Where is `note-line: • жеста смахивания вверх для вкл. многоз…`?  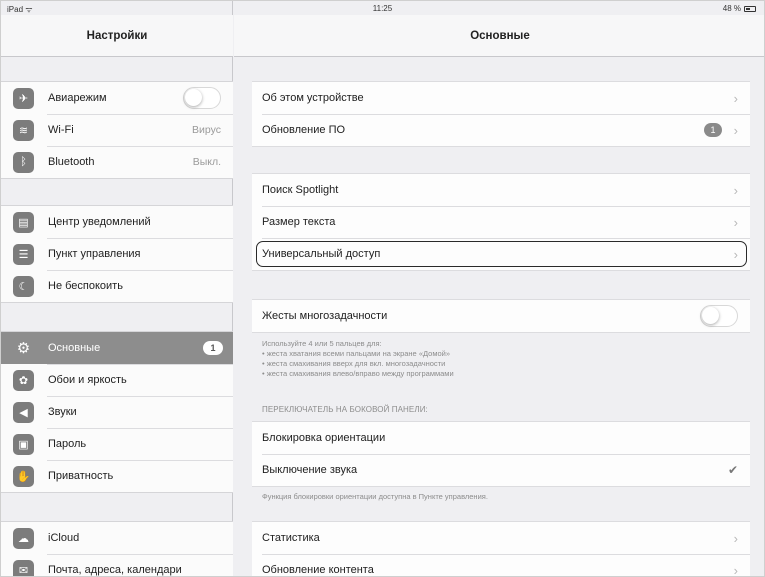
note-line: • жеста смахивания вверх для вкл. многоз… is located at coordinates (354, 363).